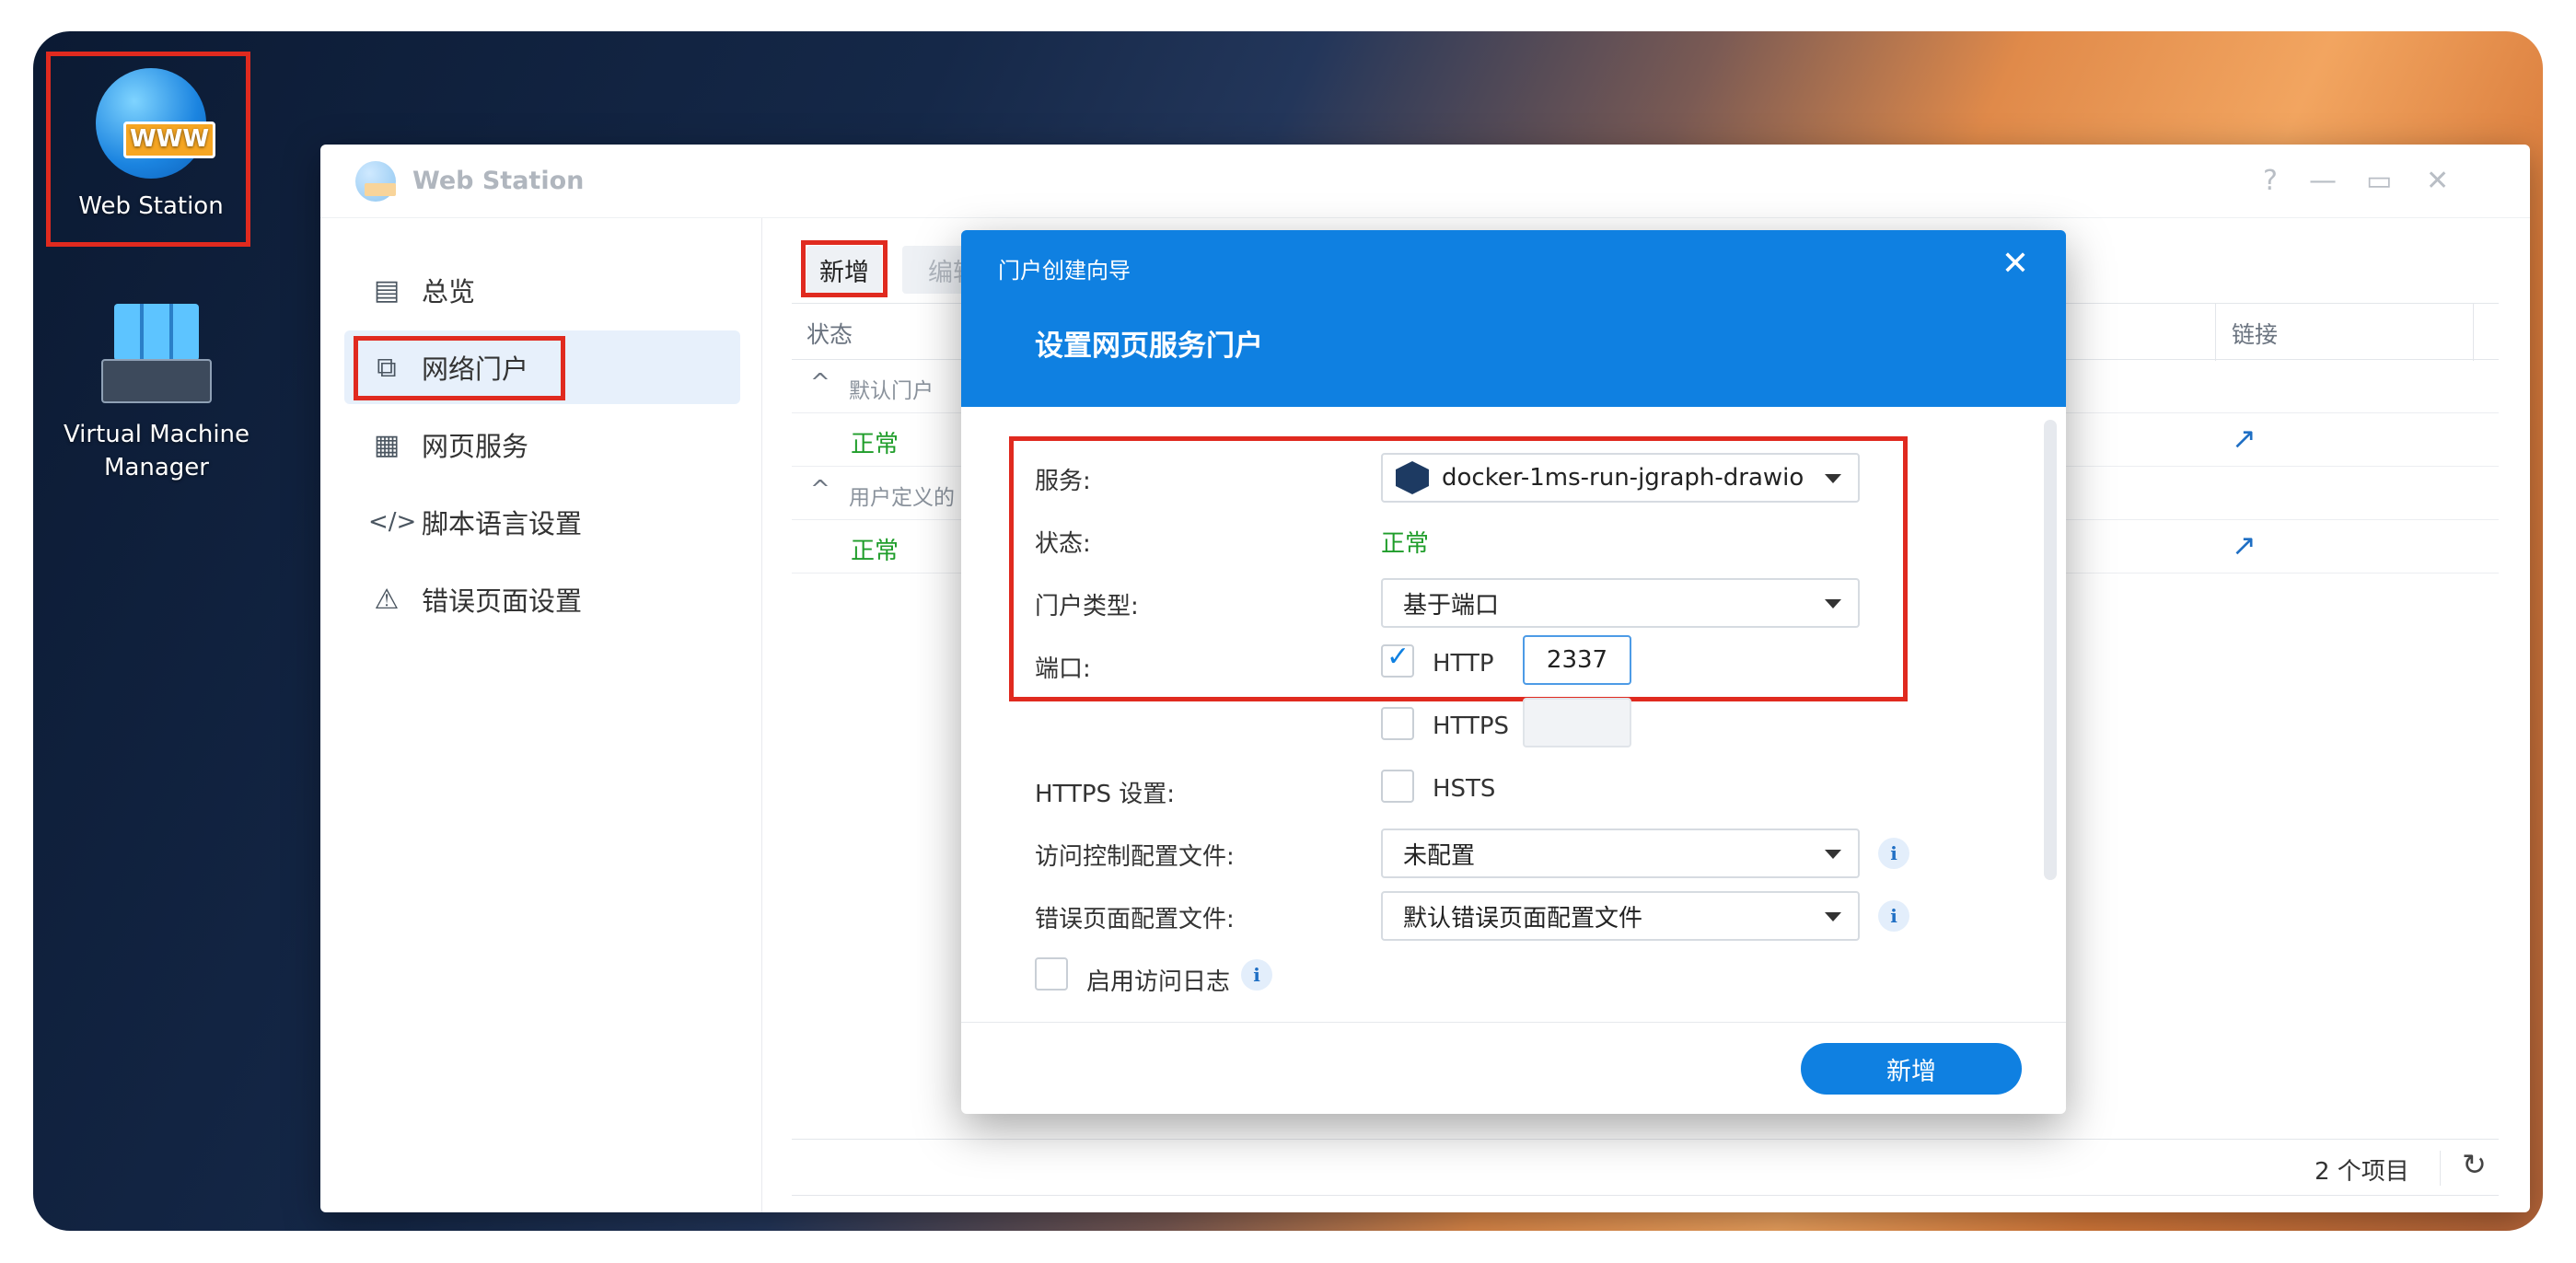 The image size is (2576, 1263). Describe the element at coordinates (1405, 544) in the screenshot. I see `status-value: 正常` at that location.